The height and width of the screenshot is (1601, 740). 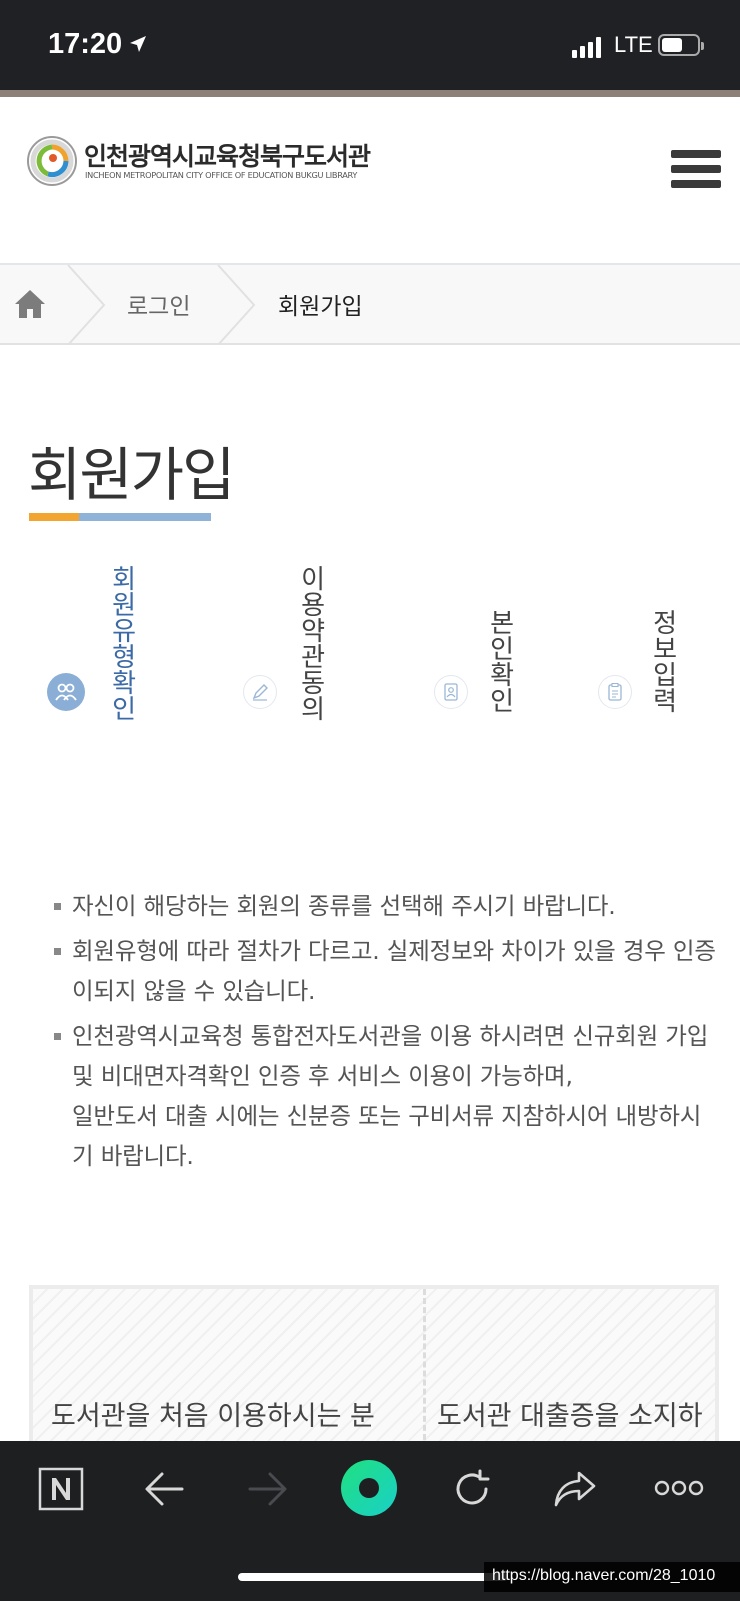 I want to click on breadcrumb-current: 회원가입, so click(x=320, y=307).